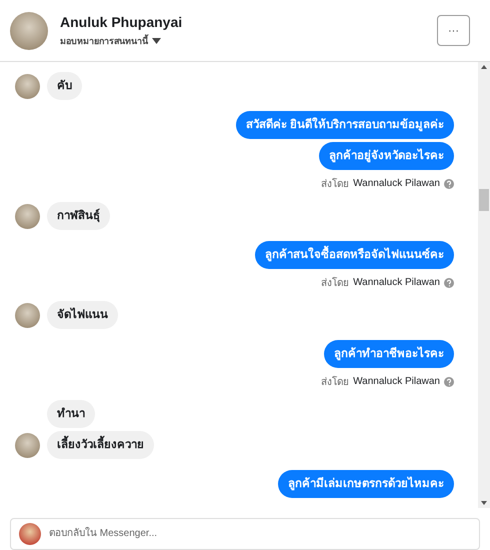 Image resolution: width=490 pixels, height=550 pixels. What do you see at coordinates (366, 484) in the screenshot?
I see `outgoing-message: ลูกค้ามีเล่มเกษตรกรด้วยไหมคะ` at bounding box center [366, 484].